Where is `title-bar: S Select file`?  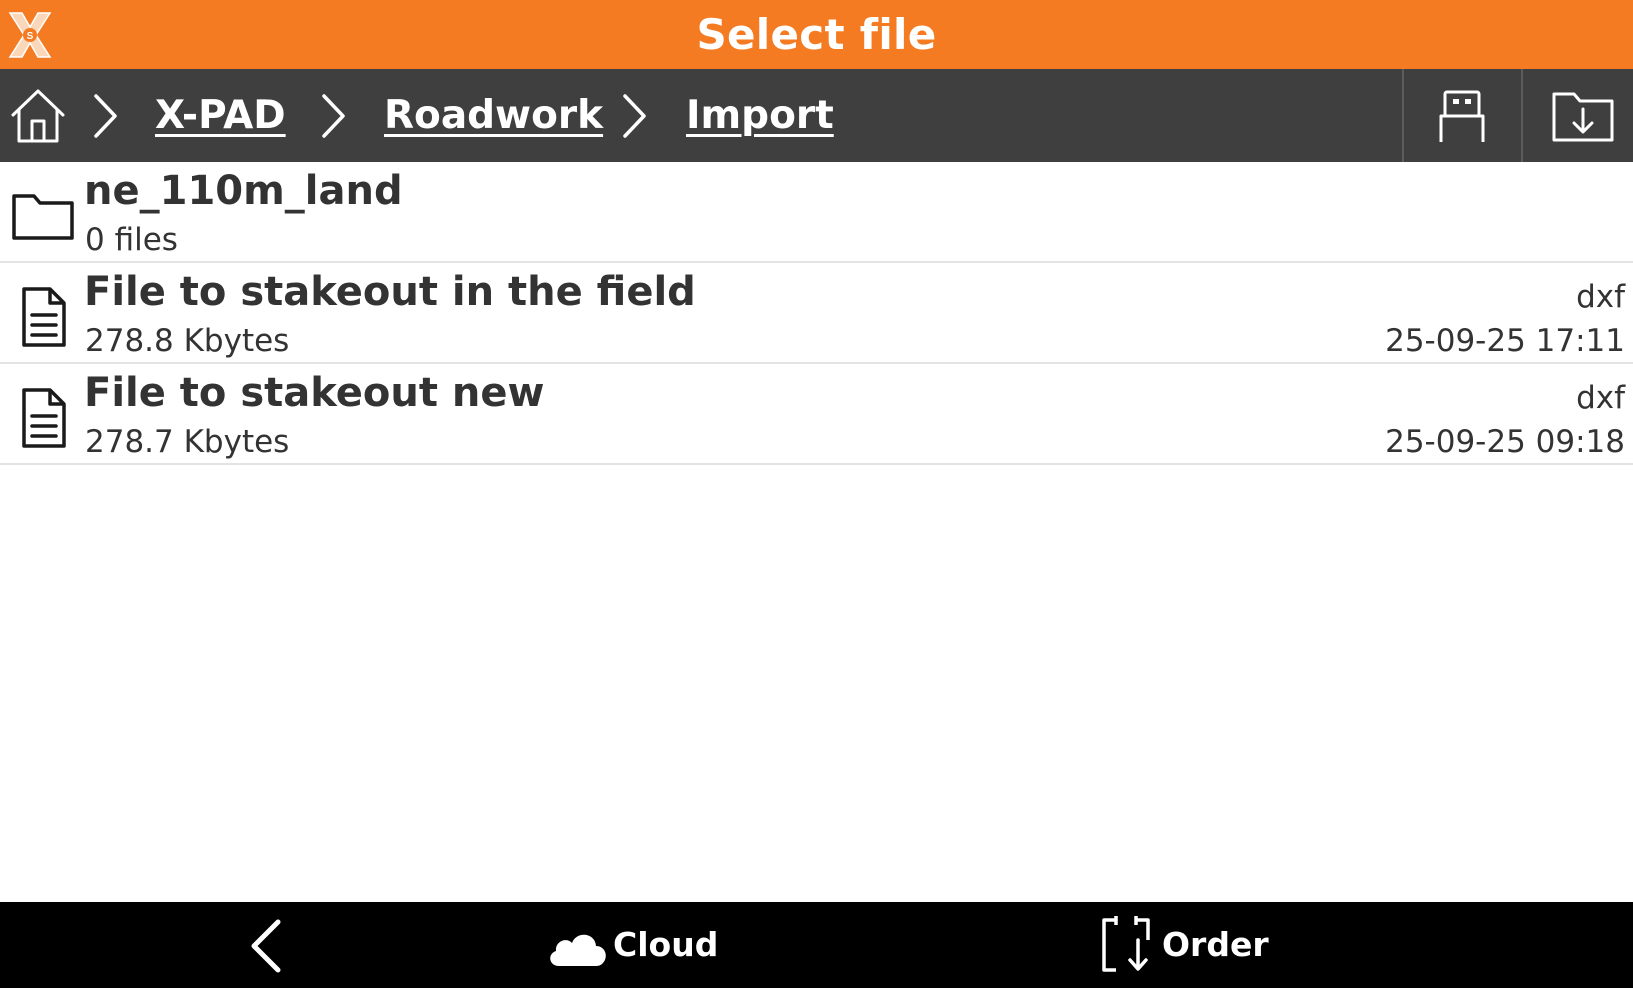 title-bar: S Select file is located at coordinates (816, 34).